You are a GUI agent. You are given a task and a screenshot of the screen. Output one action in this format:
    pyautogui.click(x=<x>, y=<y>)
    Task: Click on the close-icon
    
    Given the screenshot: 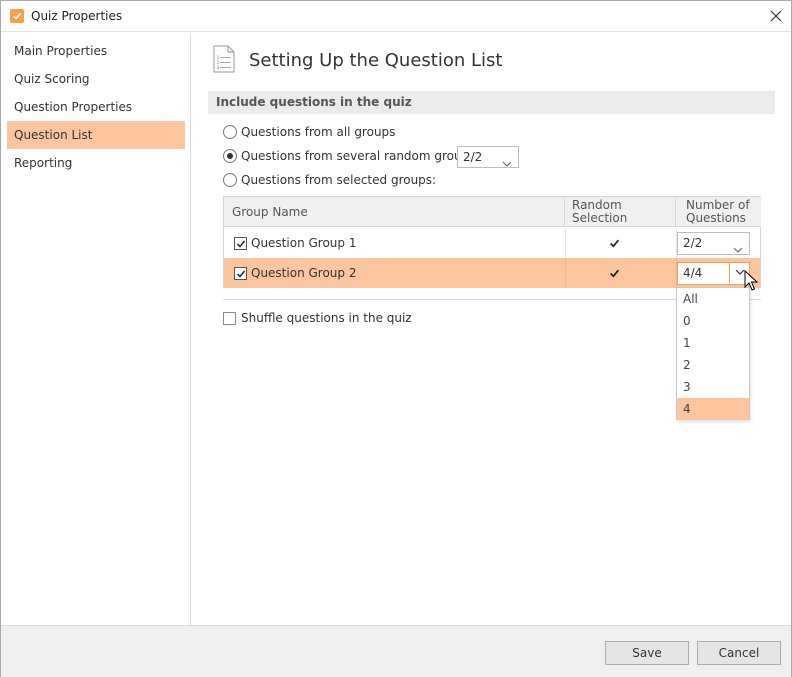 What is the action you would take?
    pyautogui.click(x=776, y=16)
    